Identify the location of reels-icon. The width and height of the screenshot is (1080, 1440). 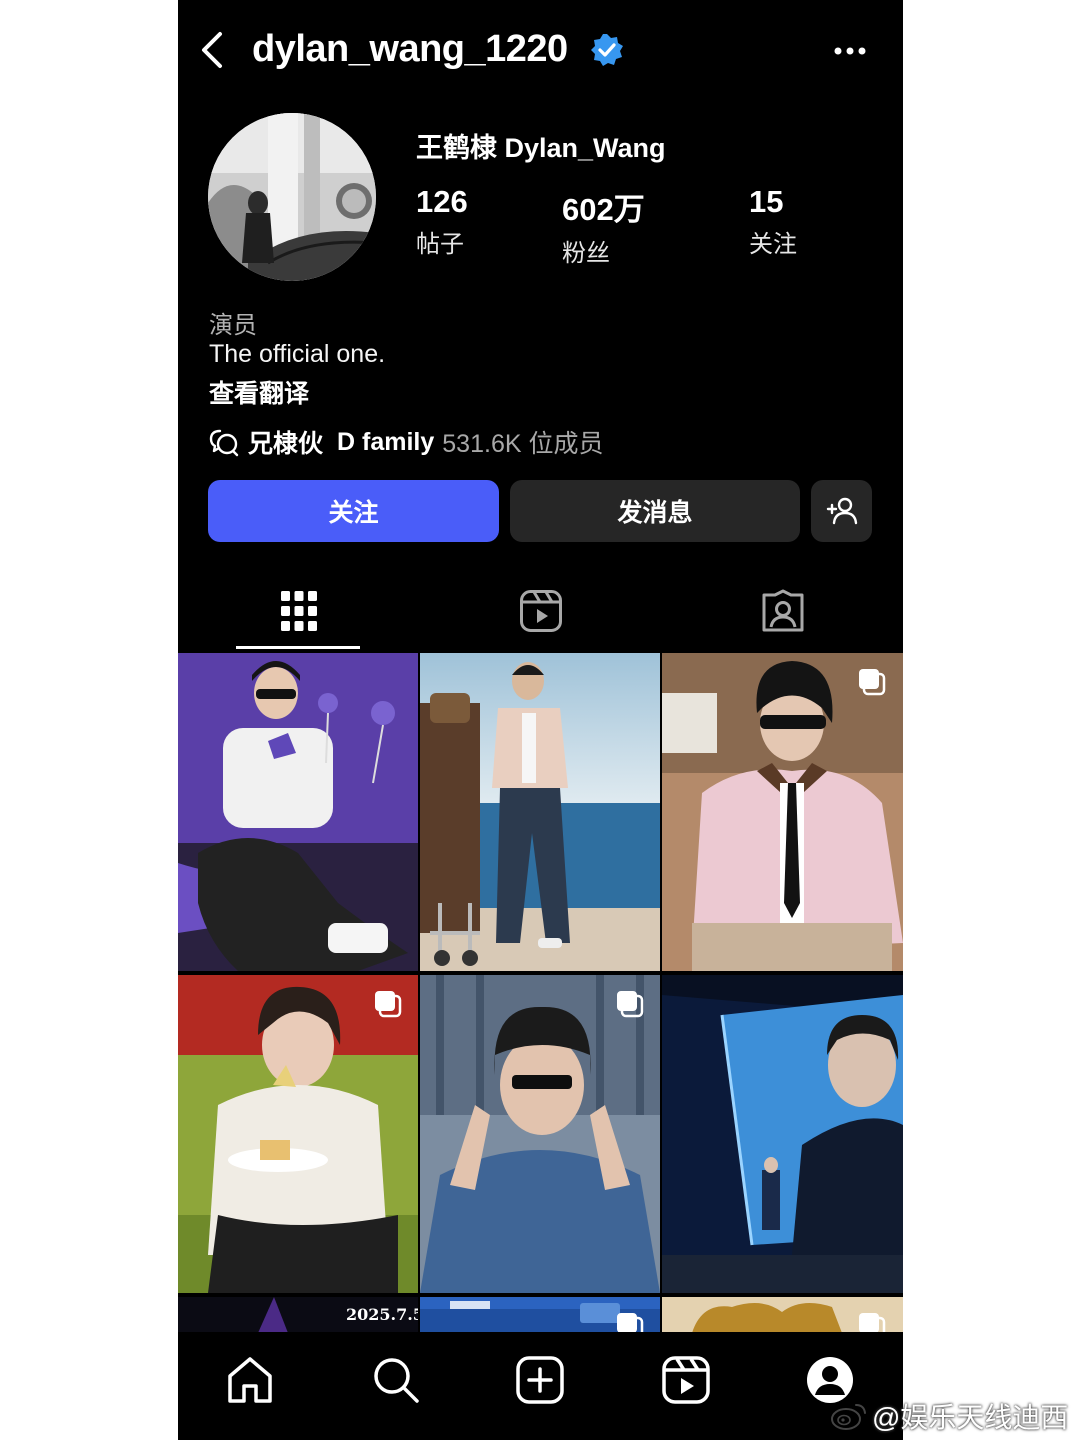
(686, 1380).